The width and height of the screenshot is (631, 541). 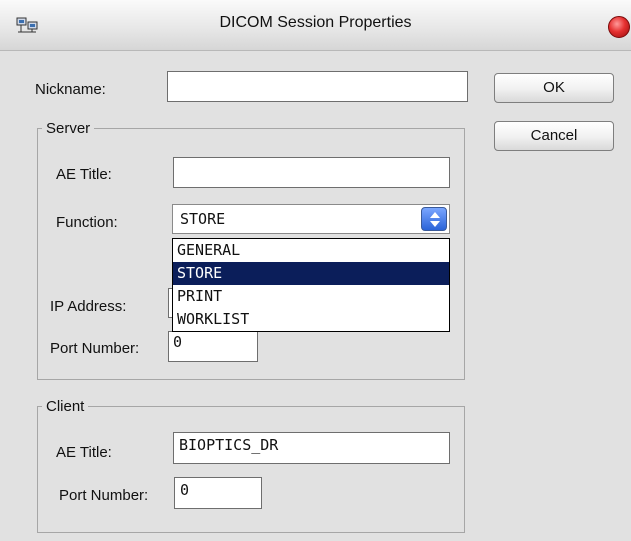 What do you see at coordinates (434, 219) in the screenshot?
I see `chevron-up-down-icon` at bounding box center [434, 219].